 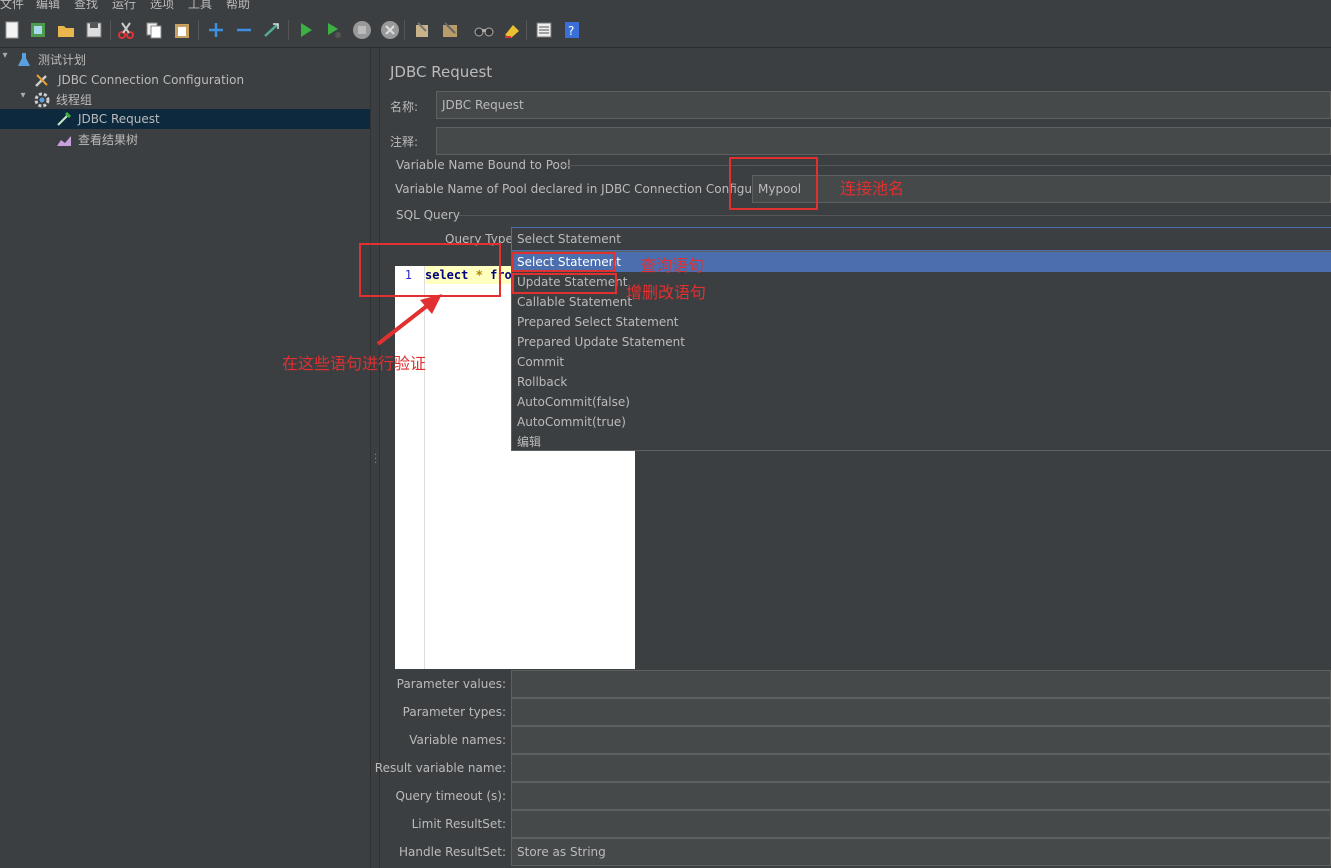 I want to click on annotation-select-note: 查询语句, so click(x=672, y=265).